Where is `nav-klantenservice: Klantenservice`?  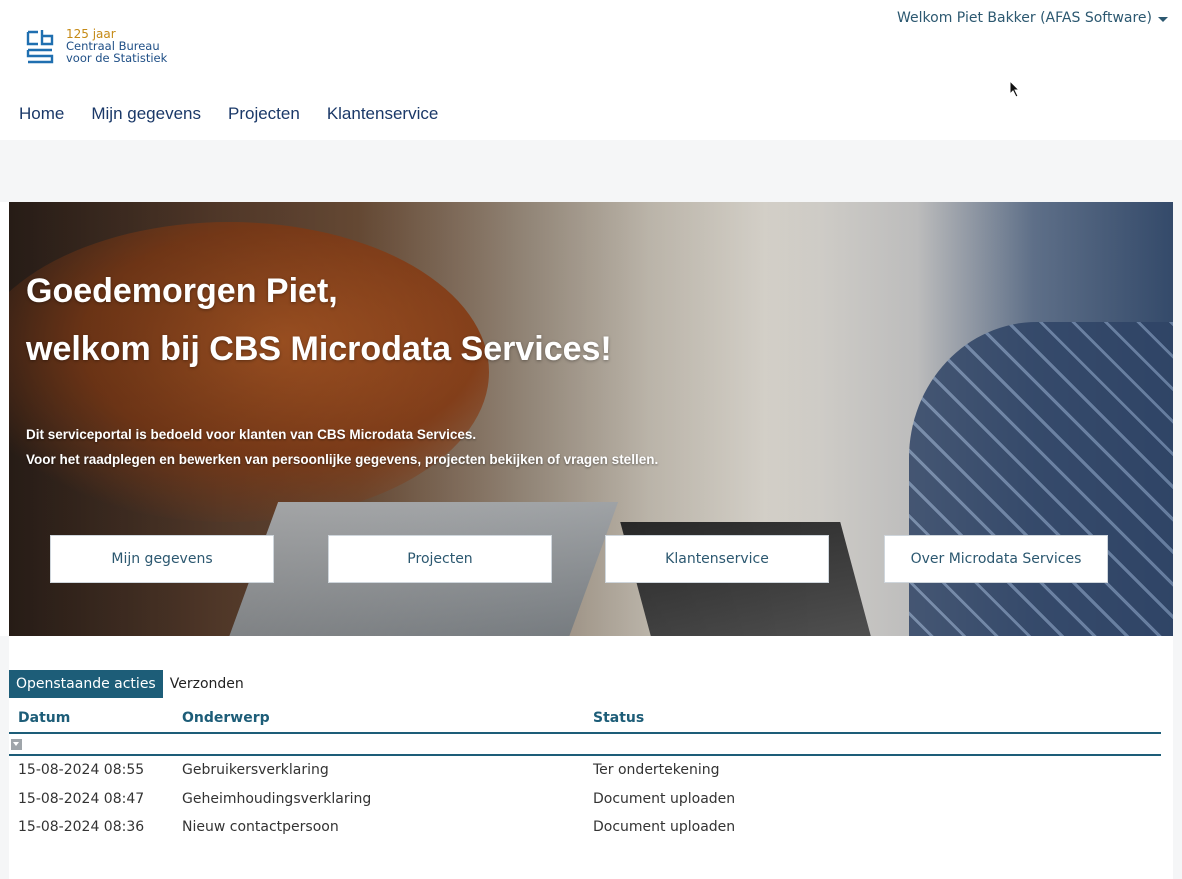
nav-klantenservice: Klantenservice is located at coordinates (383, 114).